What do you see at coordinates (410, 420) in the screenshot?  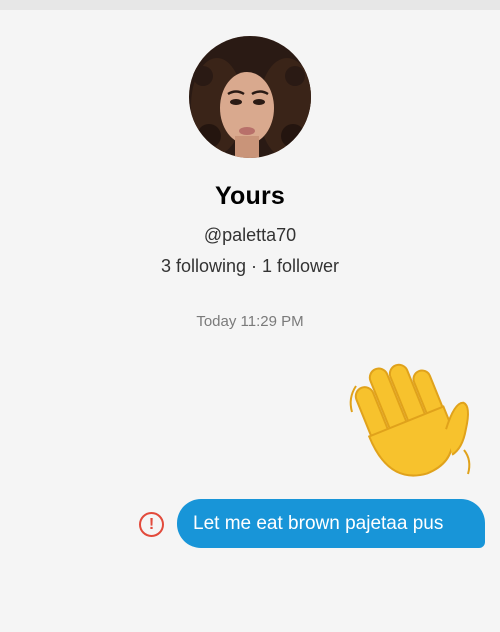 I see `waving-hand-icon` at bounding box center [410, 420].